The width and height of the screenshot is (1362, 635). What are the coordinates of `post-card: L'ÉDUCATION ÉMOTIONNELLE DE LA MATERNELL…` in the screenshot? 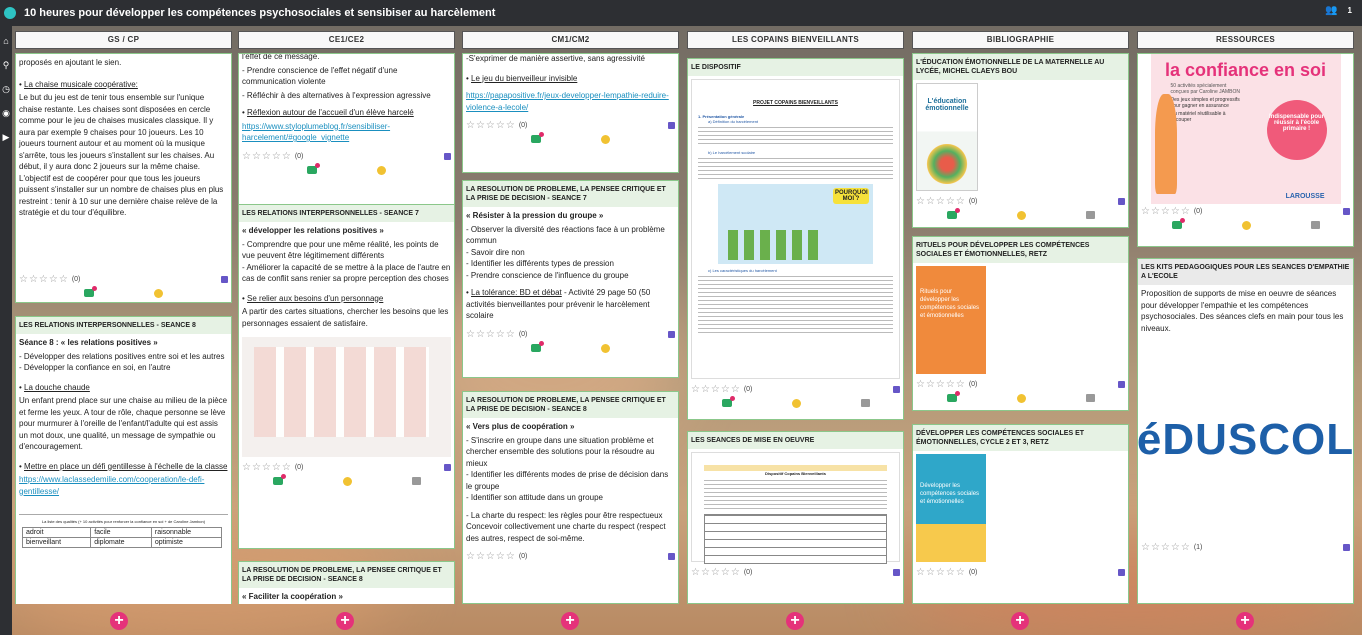 It's located at (1020, 140).